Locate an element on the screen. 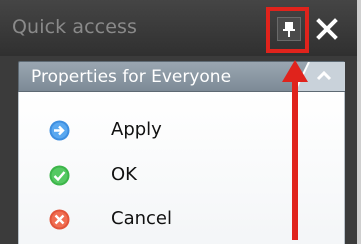 This screenshot has height=244, width=361. close-button is located at coordinates (327, 29).